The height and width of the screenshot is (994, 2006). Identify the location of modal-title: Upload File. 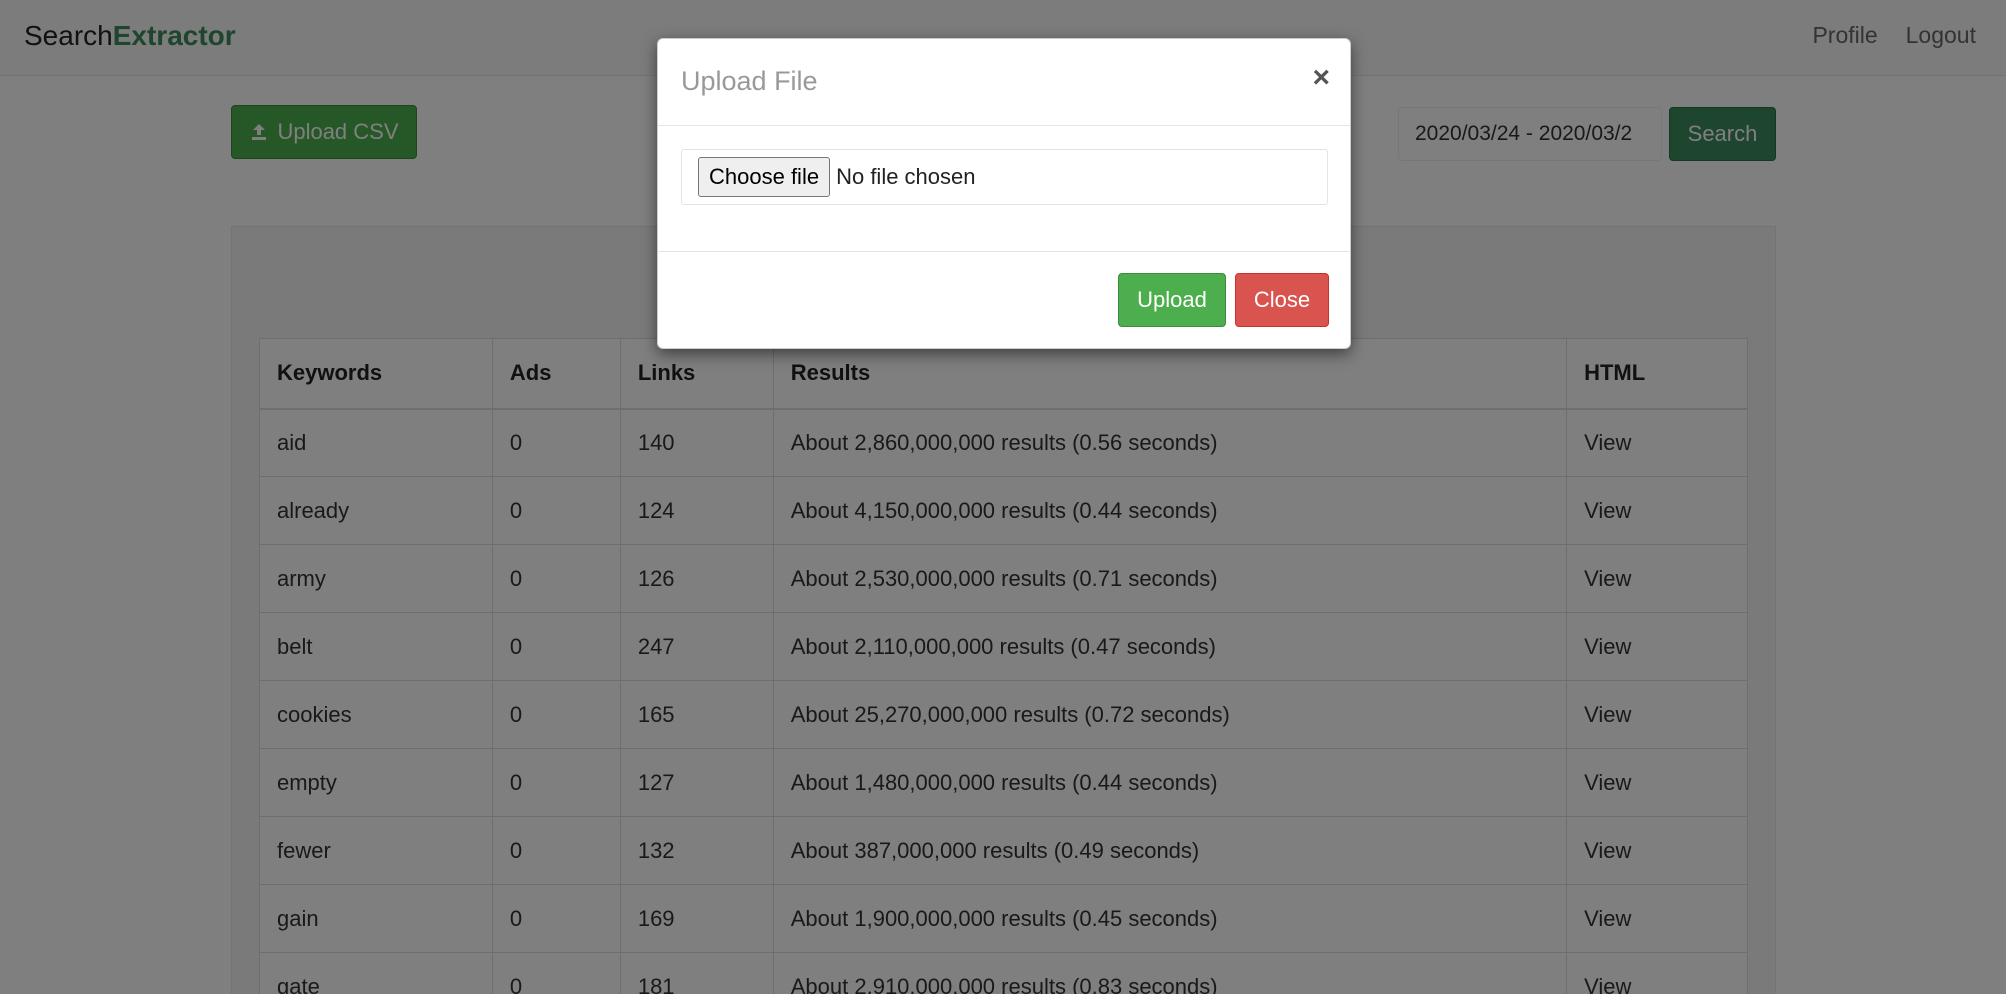
(749, 81).